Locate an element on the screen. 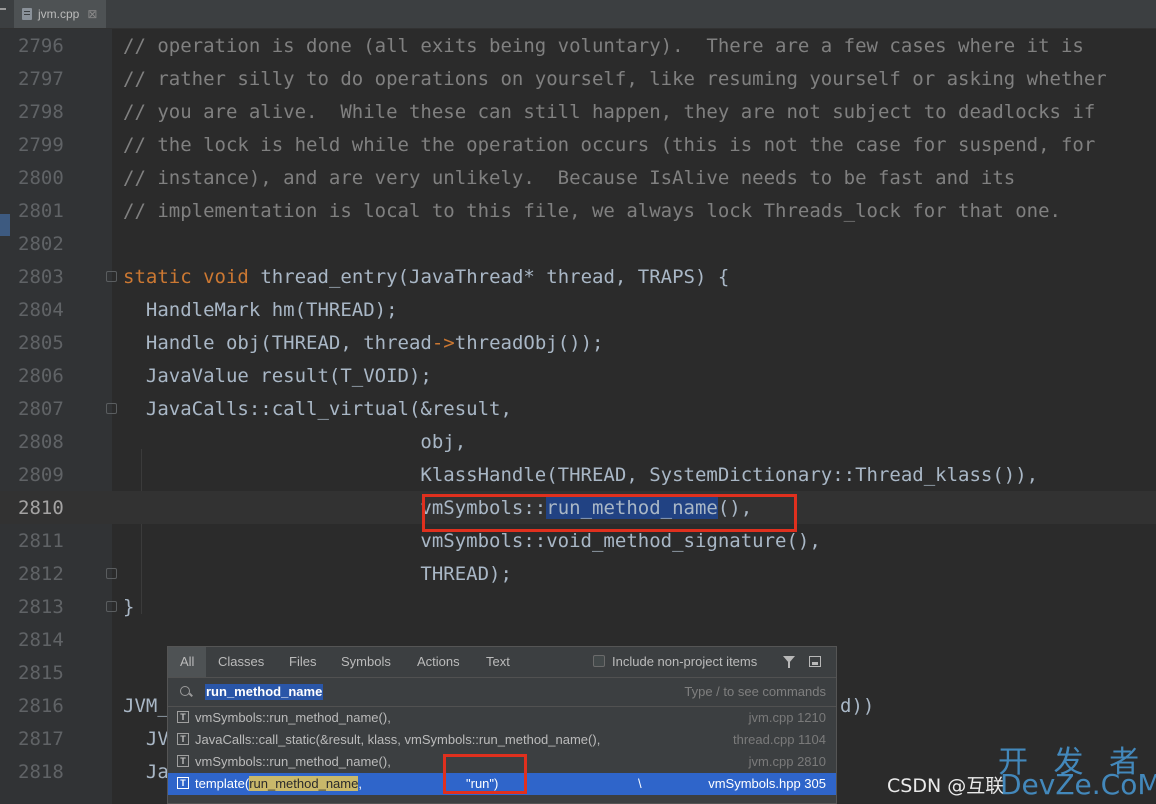  keyword: void is located at coordinates (226, 277).